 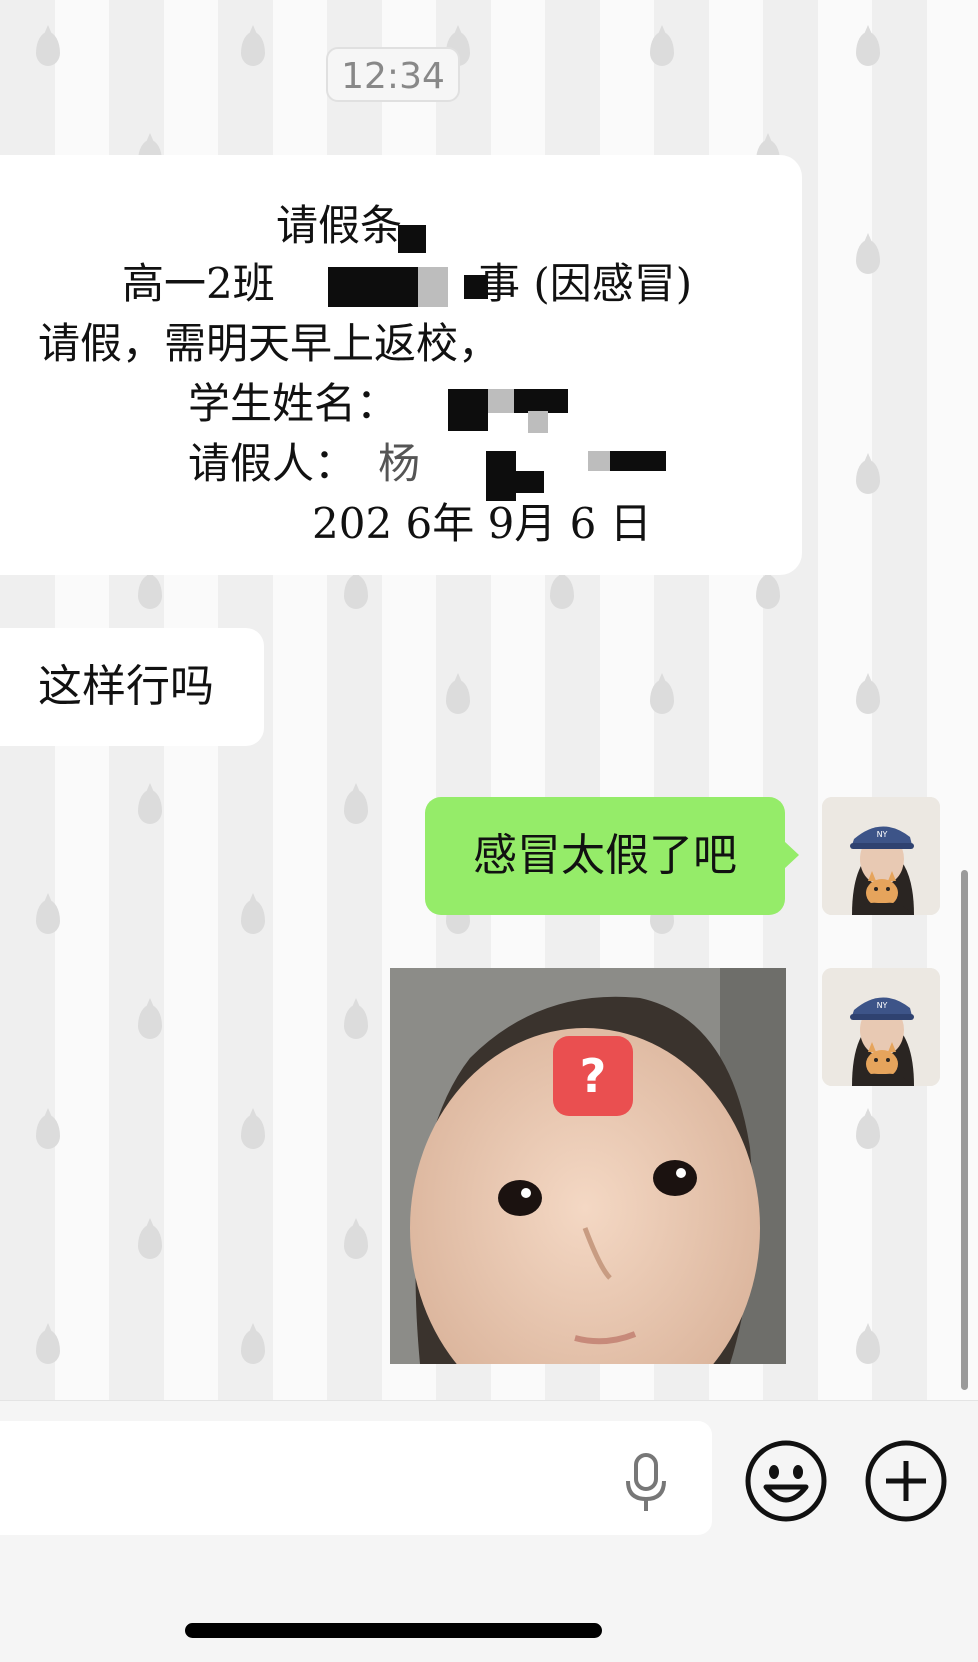 What do you see at coordinates (339, 225) in the screenshot?
I see `leave-note-title: 请假条` at bounding box center [339, 225].